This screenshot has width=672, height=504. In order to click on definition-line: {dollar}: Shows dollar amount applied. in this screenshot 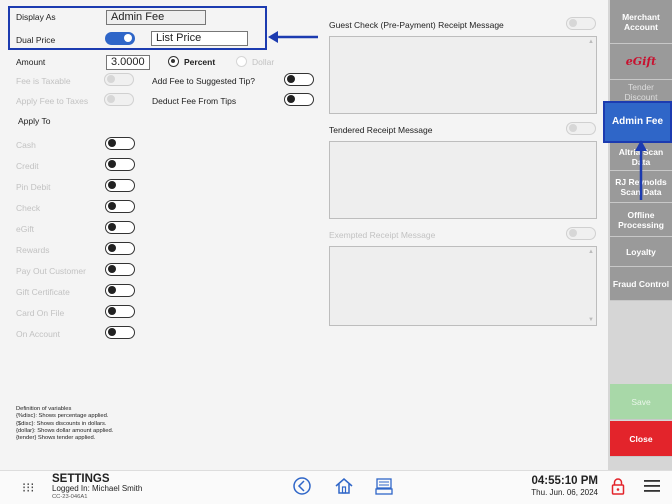, I will do `click(65, 430)`.